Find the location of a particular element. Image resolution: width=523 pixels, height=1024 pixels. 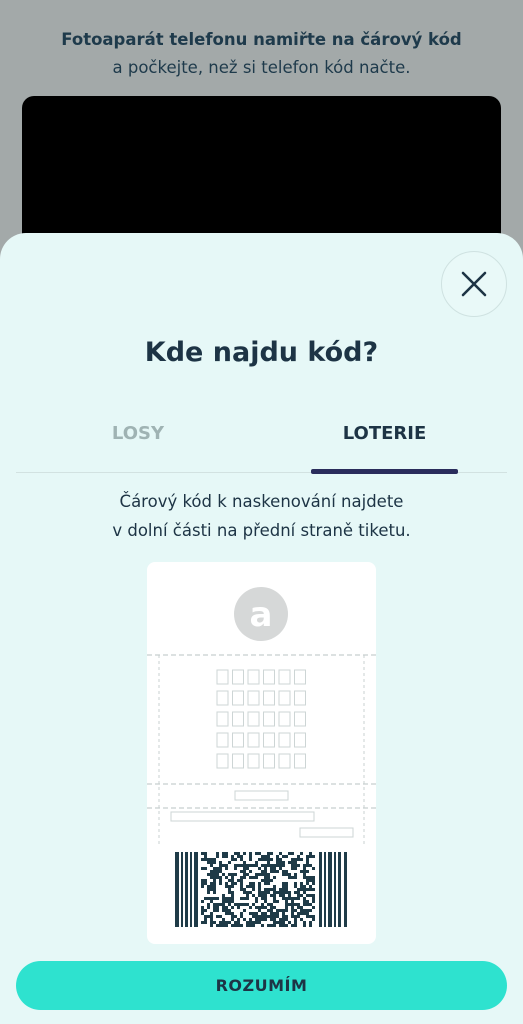

close-button is located at coordinates (474, 284).